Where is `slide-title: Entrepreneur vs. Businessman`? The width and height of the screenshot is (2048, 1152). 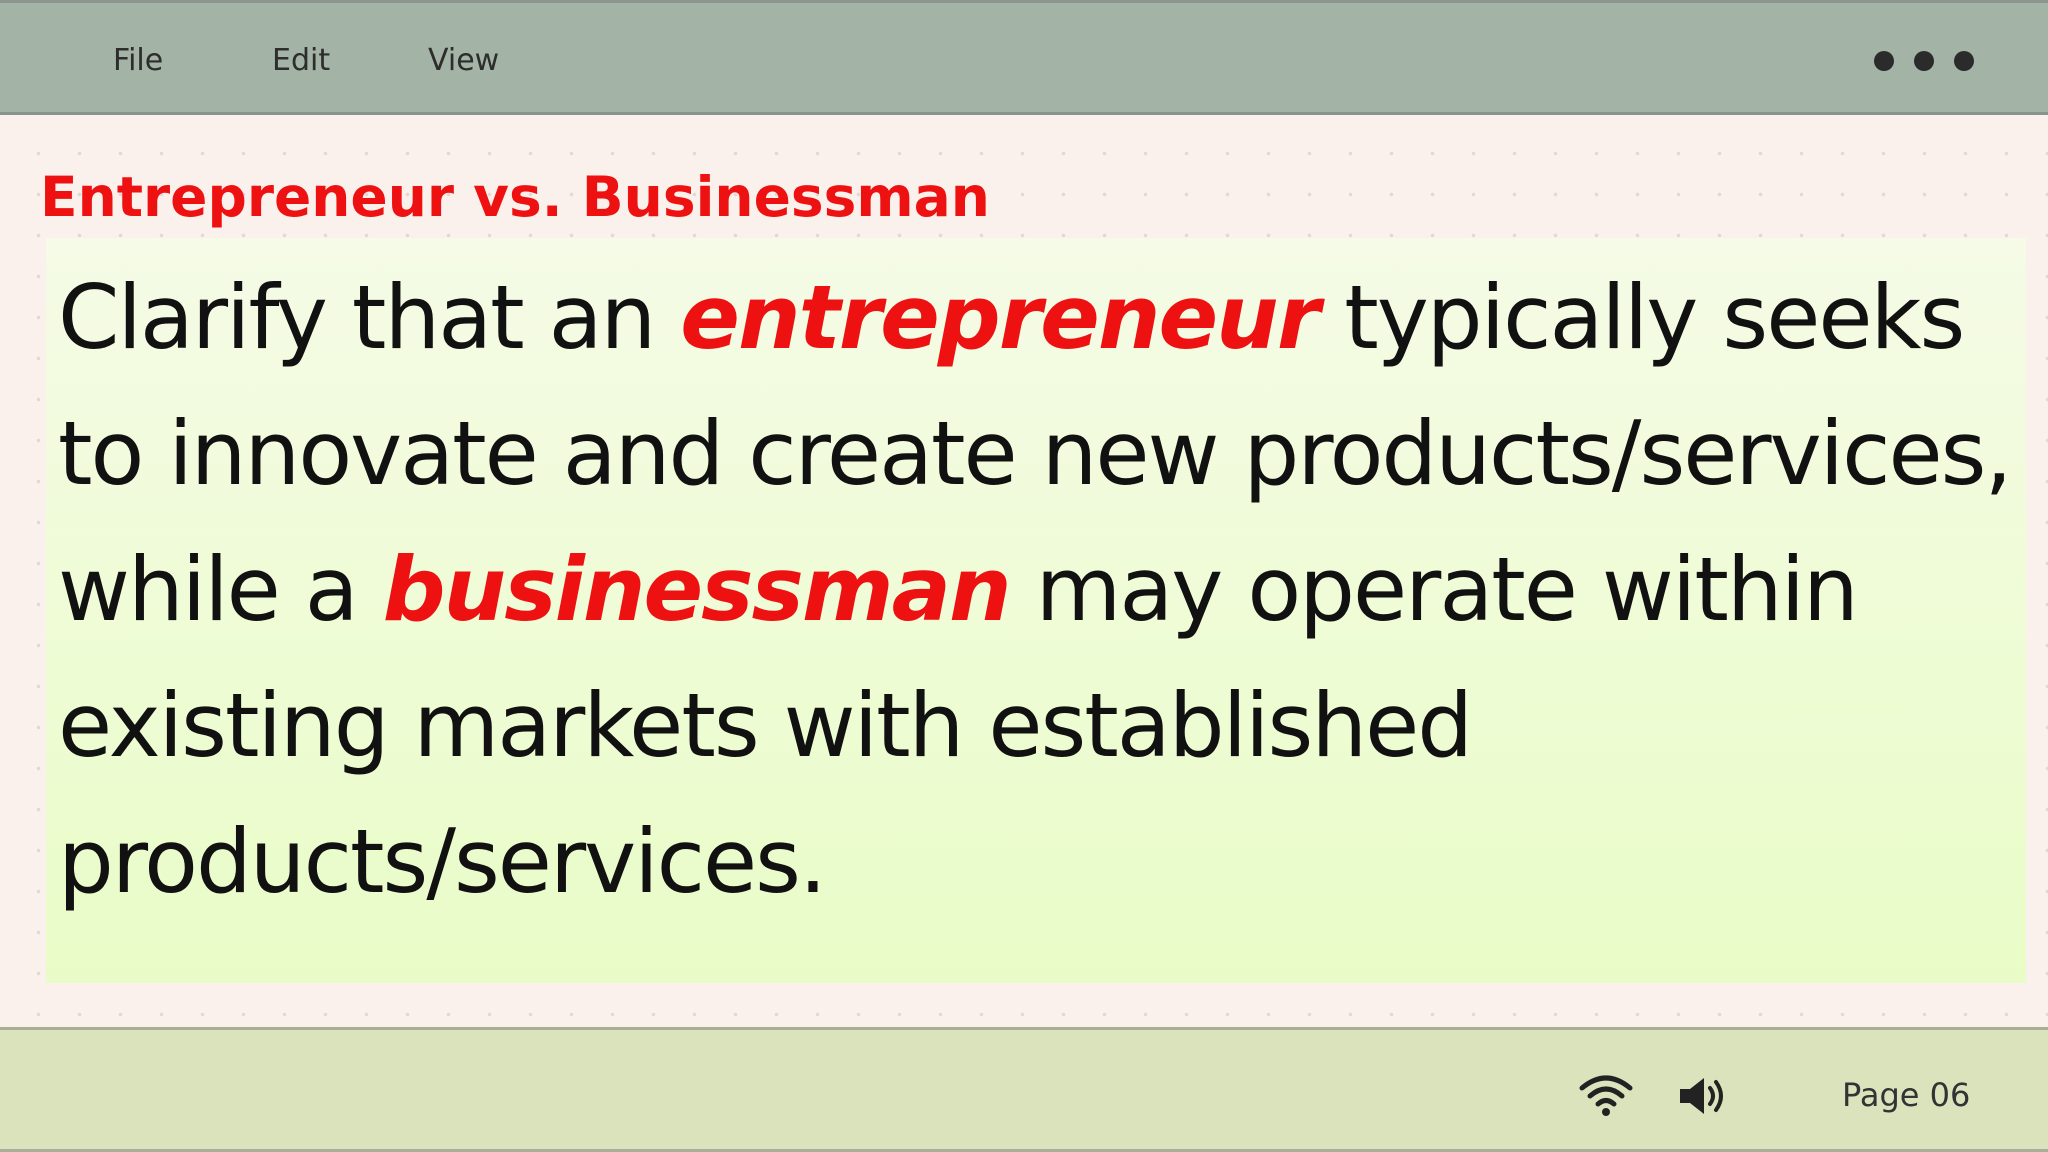
slide-title: Entrepreneur vs. Businessman is located at coordinates (515, 197).